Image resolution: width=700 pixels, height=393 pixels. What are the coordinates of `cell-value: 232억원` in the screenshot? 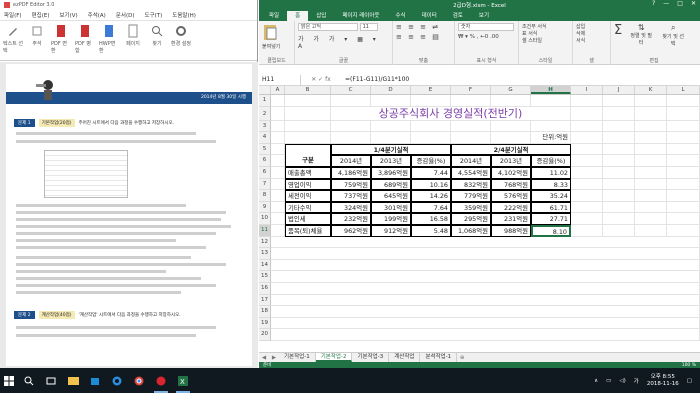 It's located at (351, 219).